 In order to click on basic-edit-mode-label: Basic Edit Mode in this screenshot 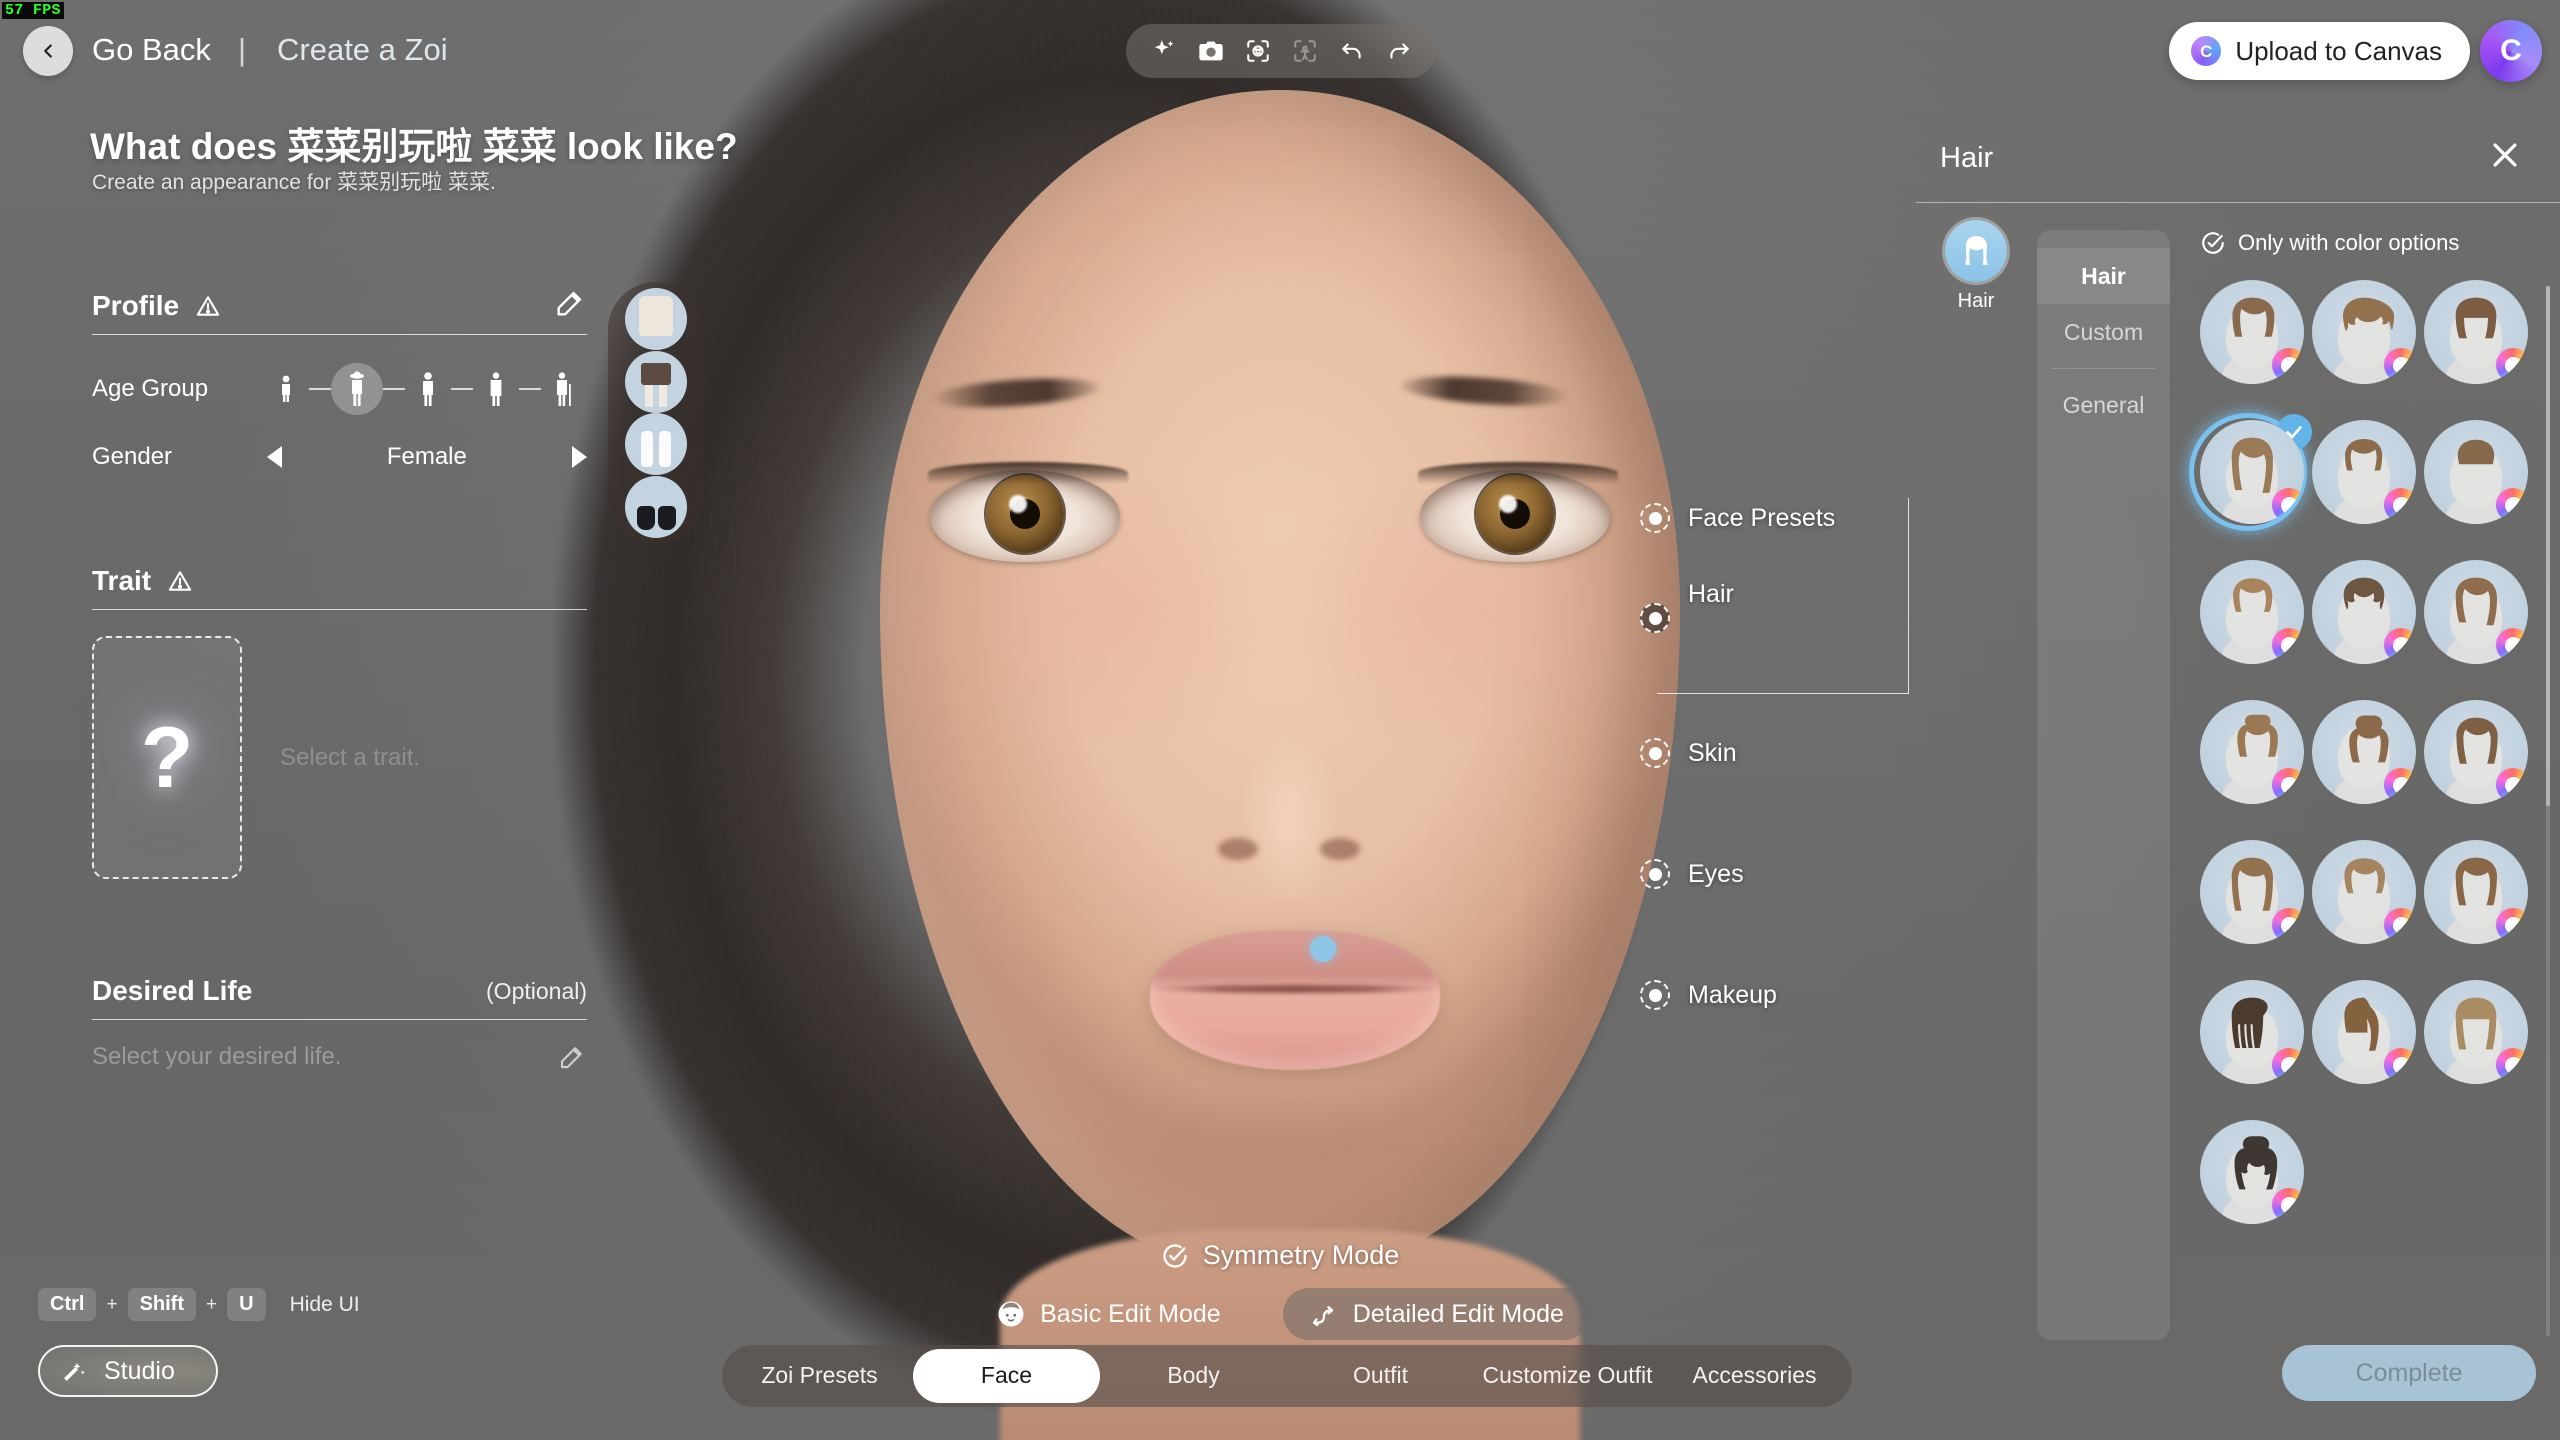, I will do `click(1130, 1313)`.